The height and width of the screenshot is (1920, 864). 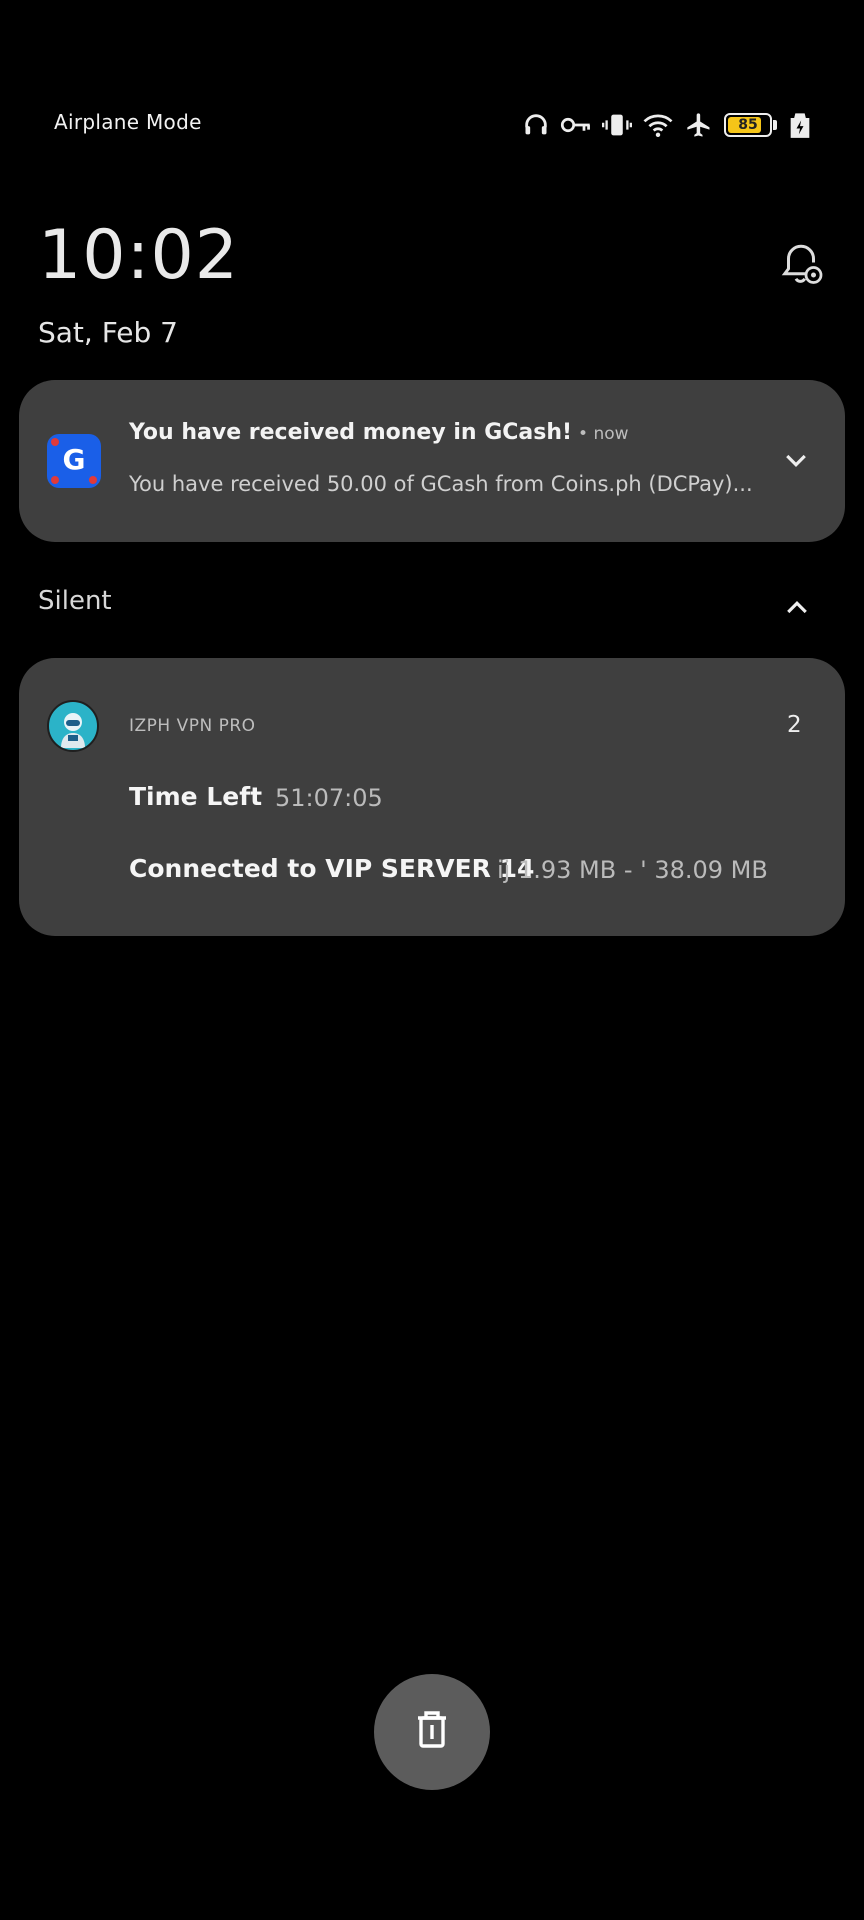 What do you see at coordinates (801, 267) in the screenshot?
I see `notification-settings-icon` at bounding box center [801, 267].